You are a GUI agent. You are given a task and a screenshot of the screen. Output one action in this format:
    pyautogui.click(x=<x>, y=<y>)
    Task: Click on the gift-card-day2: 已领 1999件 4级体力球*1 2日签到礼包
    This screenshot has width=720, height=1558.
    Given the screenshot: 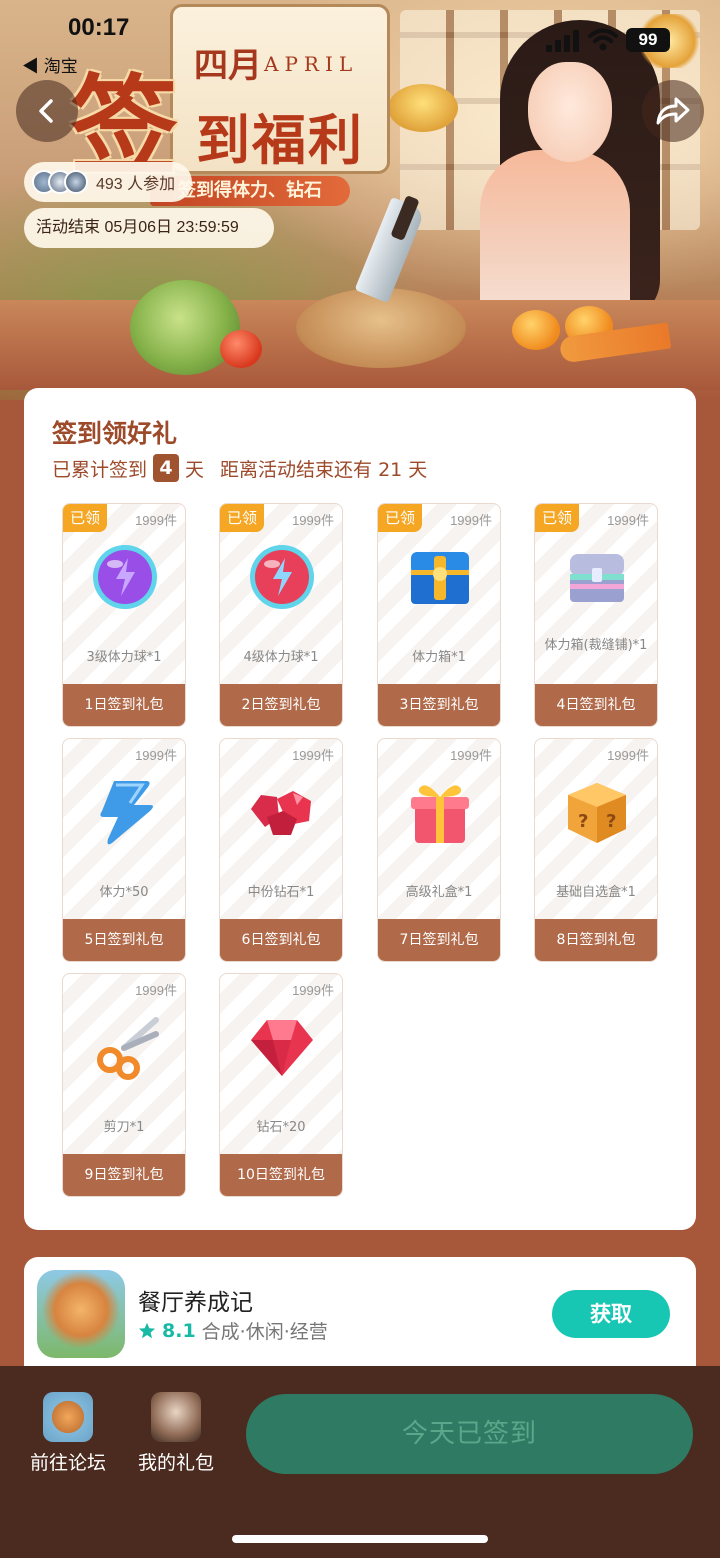 What is the action you would take?
    pyautogui.click(x=281, y=615)
    